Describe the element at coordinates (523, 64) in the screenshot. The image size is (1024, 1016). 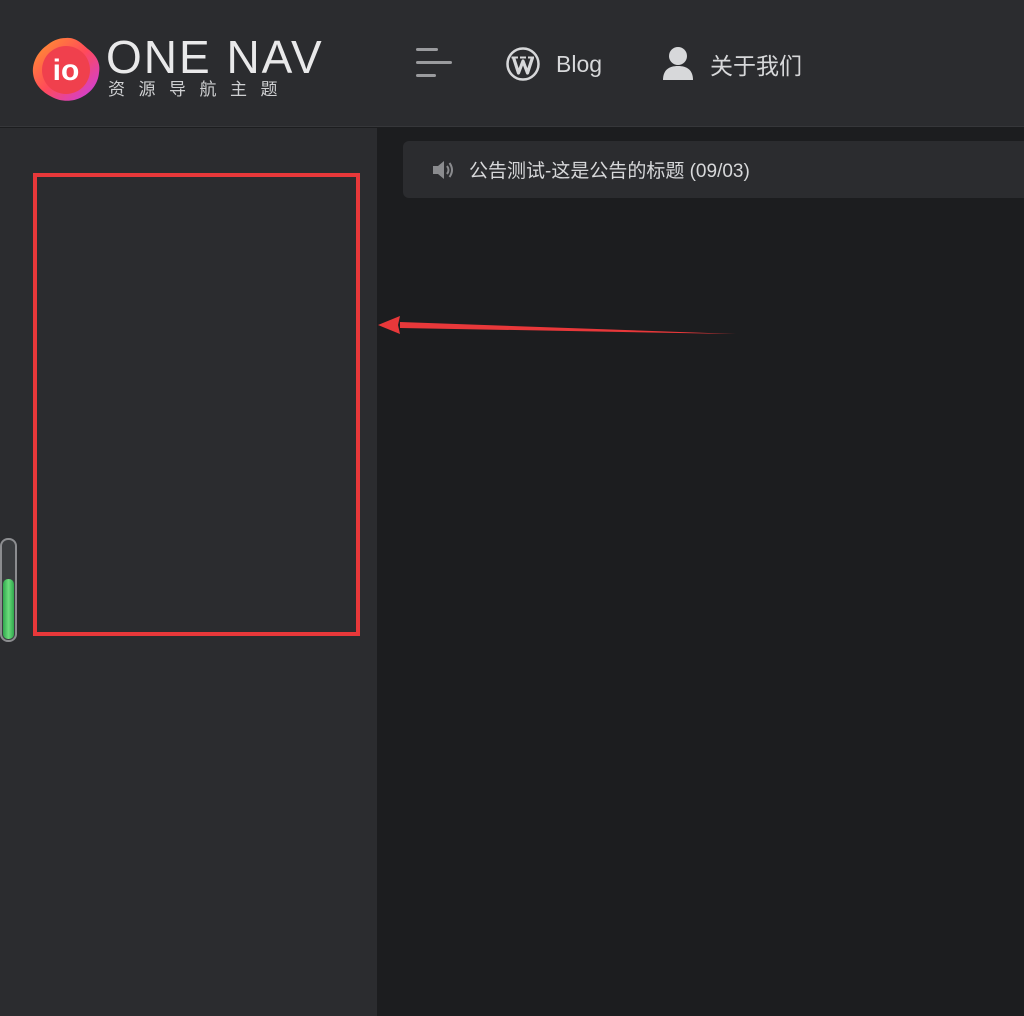
I see `wordpress-icon` at that location.